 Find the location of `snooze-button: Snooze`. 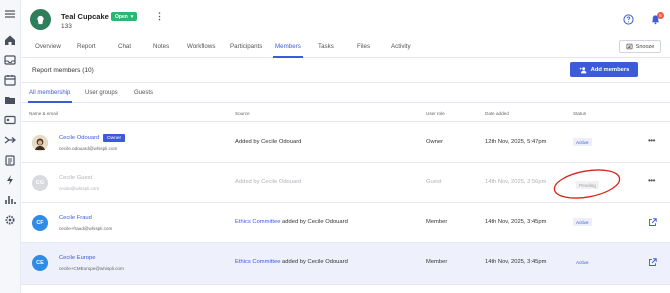

snooze-button: Snooze is located at coordinates (640, 46).